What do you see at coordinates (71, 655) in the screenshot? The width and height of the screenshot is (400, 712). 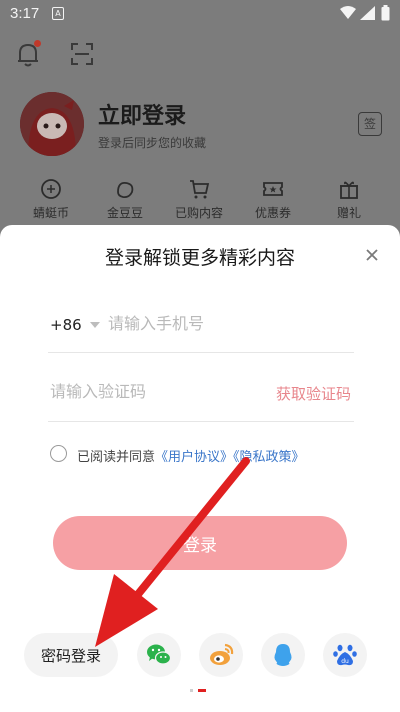 I see `password-login-button: 密码登录` at bounding box center [71, 655].